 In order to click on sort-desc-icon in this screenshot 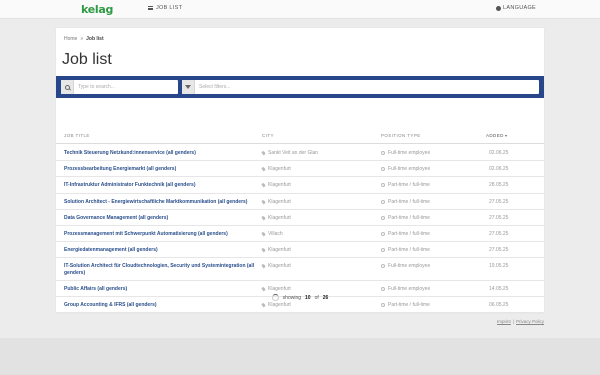, I will do `click(505, 135)`.